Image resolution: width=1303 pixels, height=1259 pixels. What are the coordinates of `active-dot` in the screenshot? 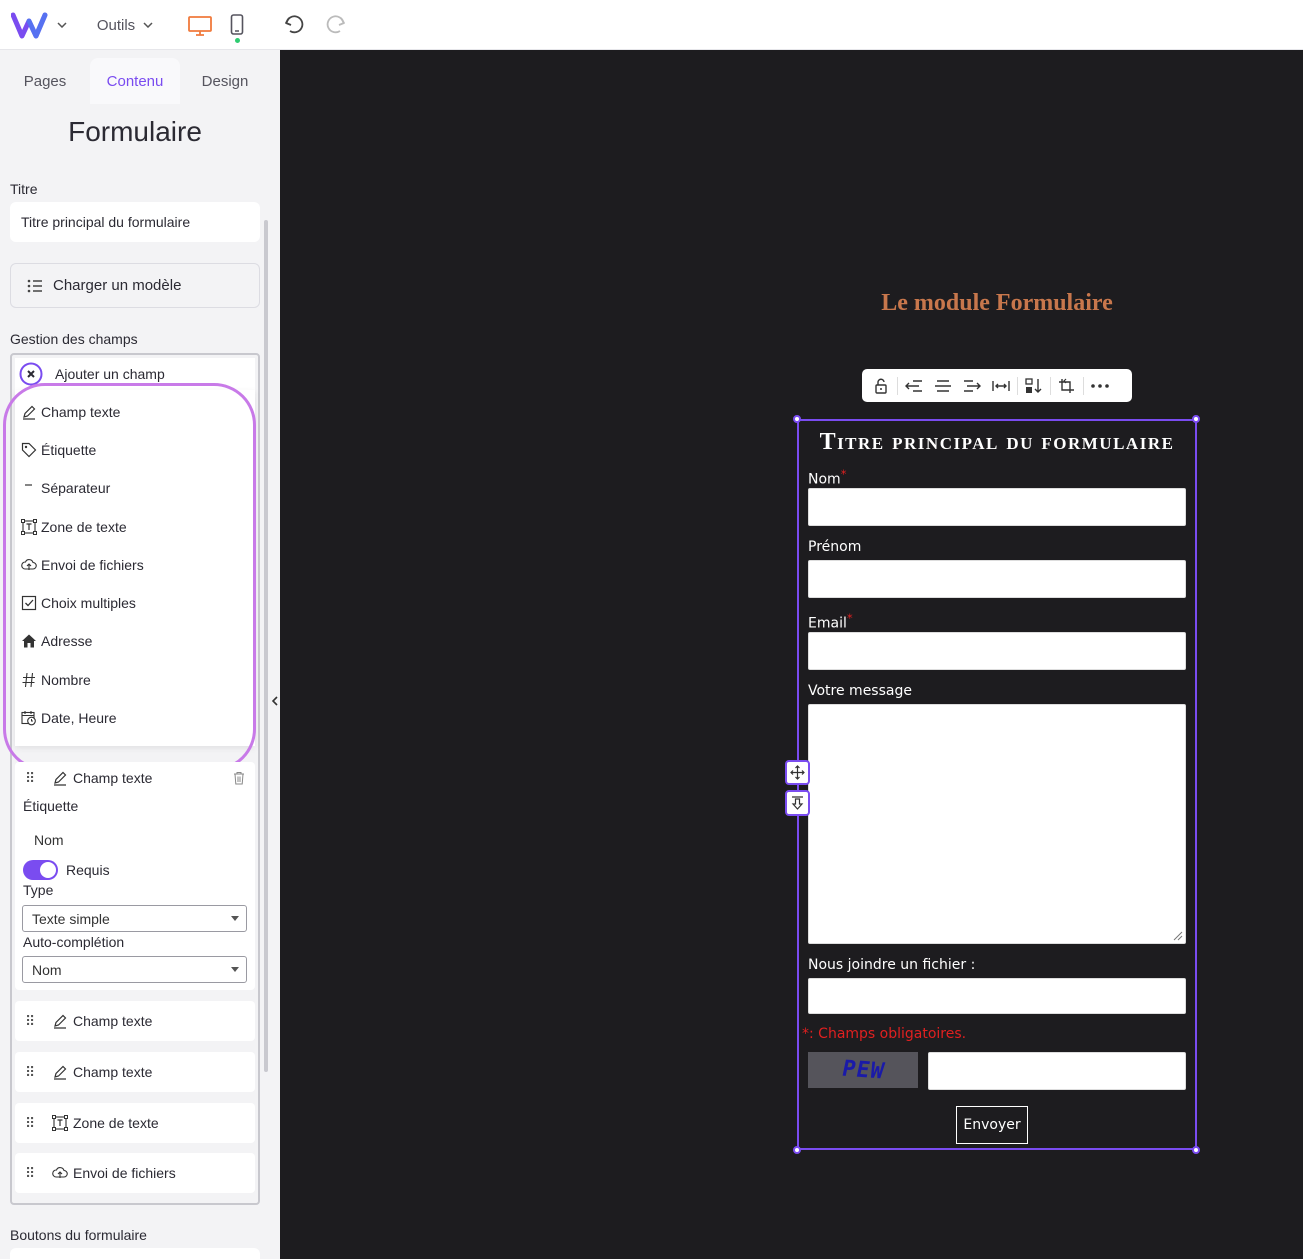 It's located at (237, 40).